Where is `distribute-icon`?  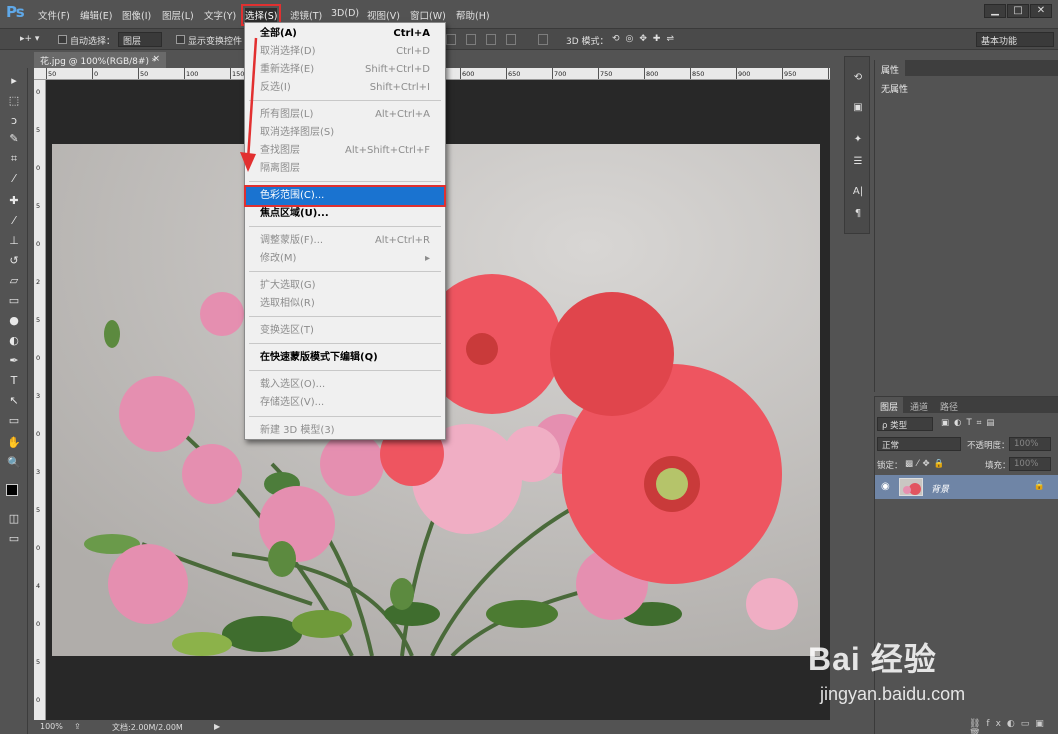
distribute-icon is located at coordinates (511, 39).